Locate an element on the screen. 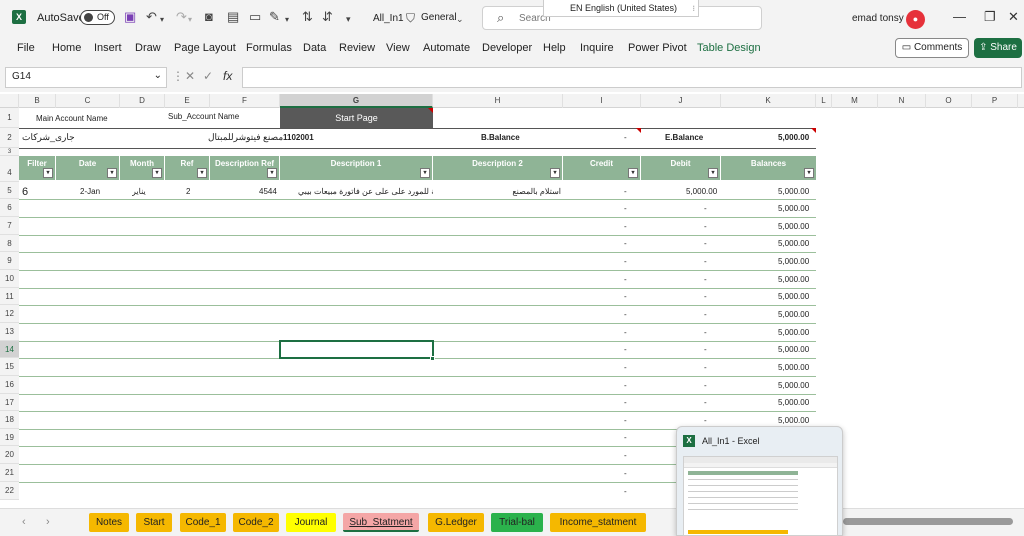  column-header-g: G is located at coordinates (356, 101).